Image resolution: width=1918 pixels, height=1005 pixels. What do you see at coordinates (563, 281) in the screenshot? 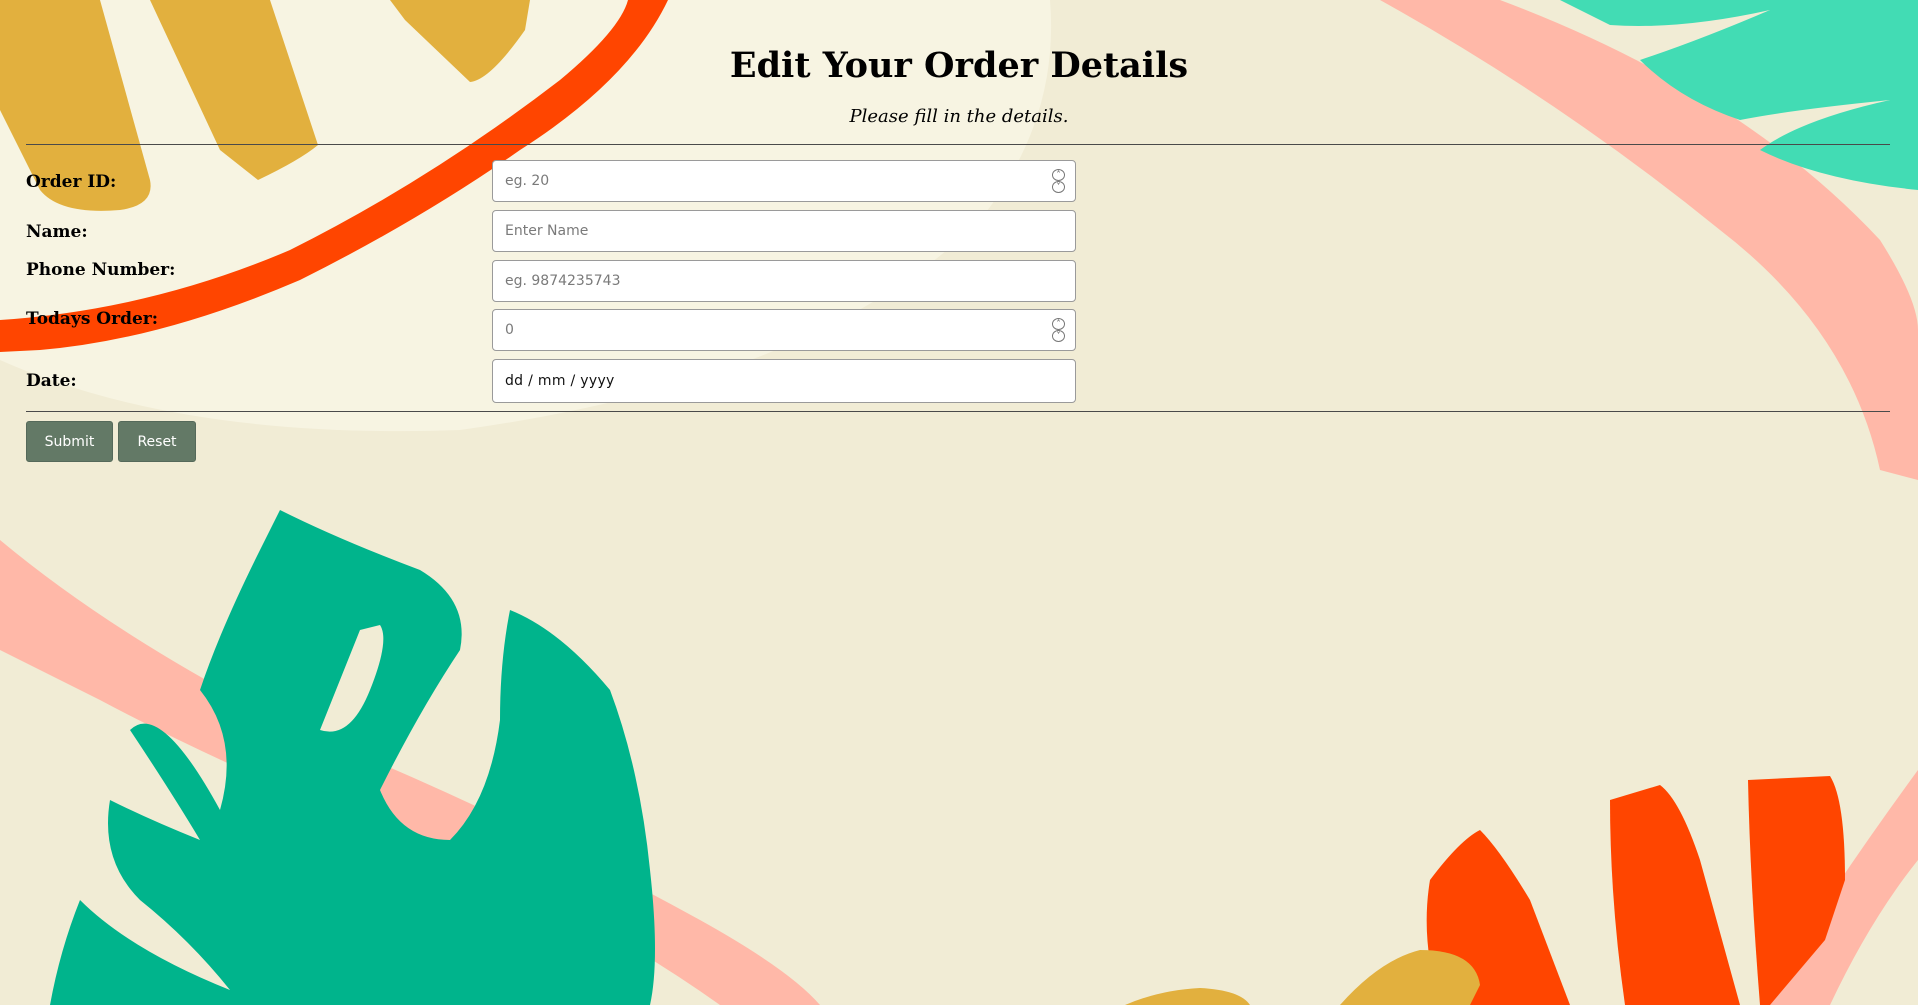
I see `phone-number-placeholder: eg. 9874235743` at bounding box center [563, 281].